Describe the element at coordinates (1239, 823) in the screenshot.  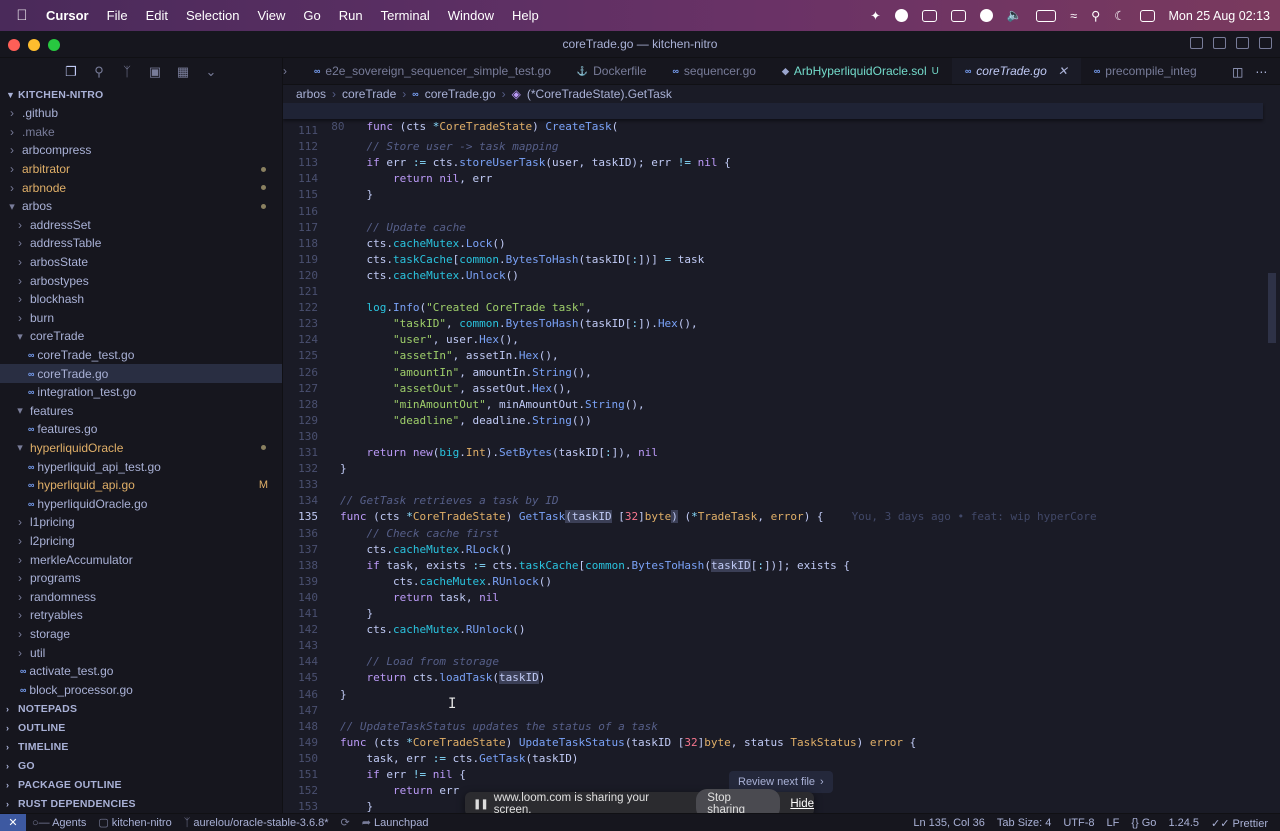
I see `status-prettier: ✓✓ Prettier` at that location.